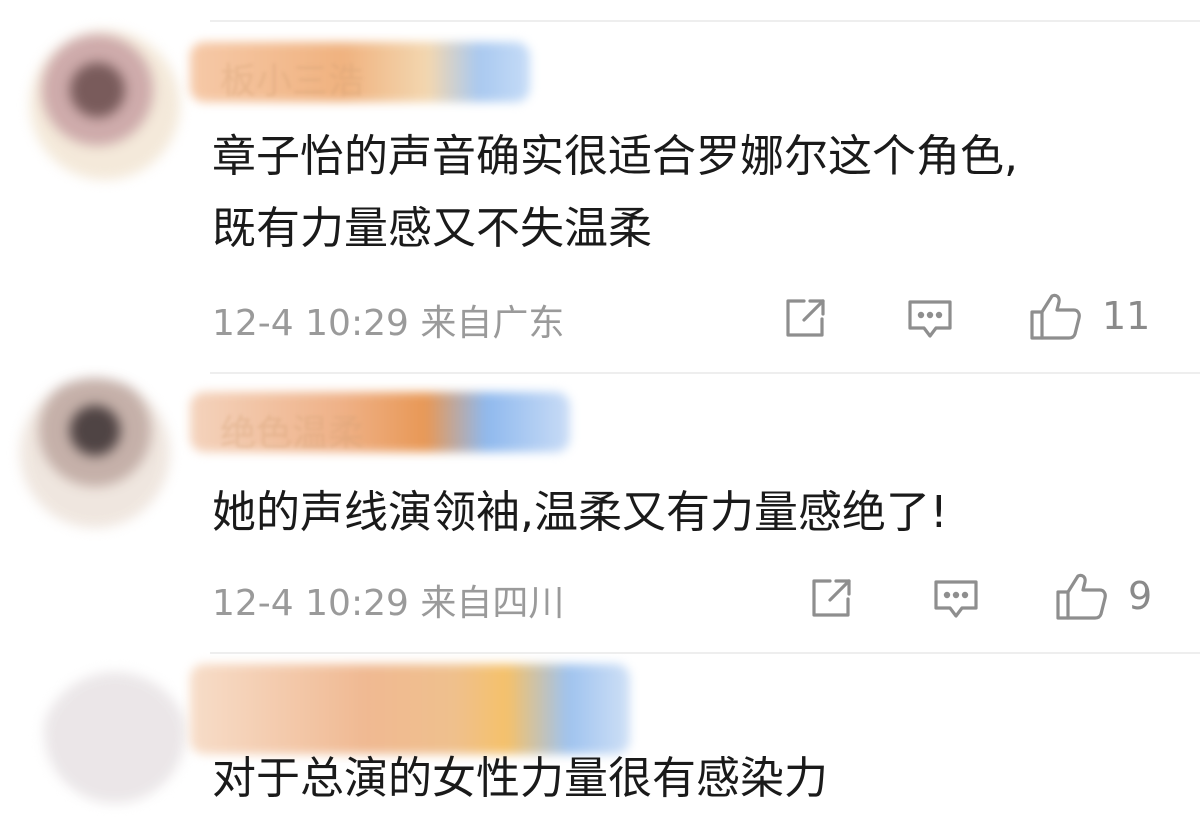 This screenshot has width=1200, height=822. I want to click on comment-location: 来自广东, so click(492, 323).